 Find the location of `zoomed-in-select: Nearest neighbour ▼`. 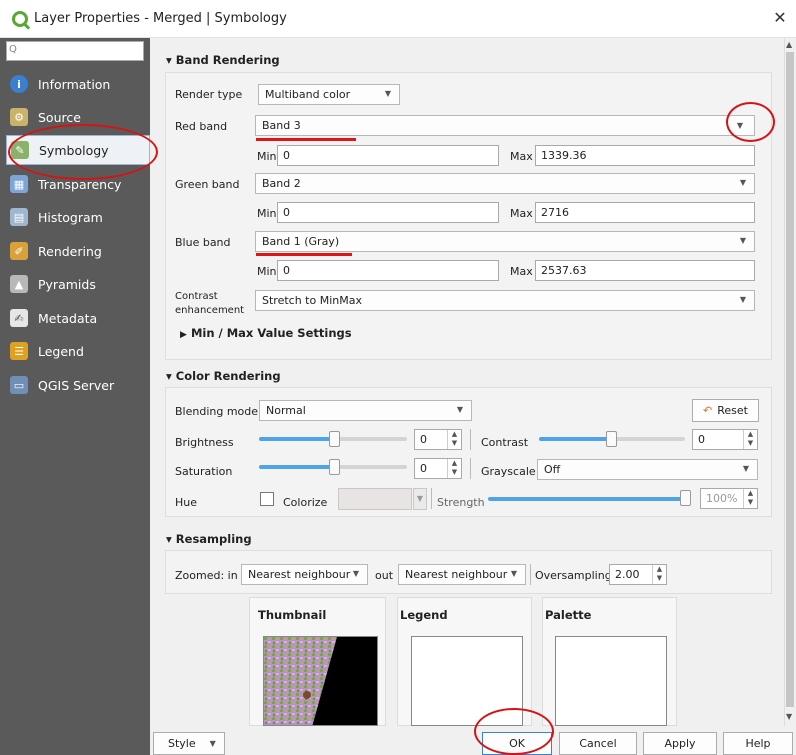

zoomed-in-select: Nearest neighbour ▼ is located at coordinates (304, 574).